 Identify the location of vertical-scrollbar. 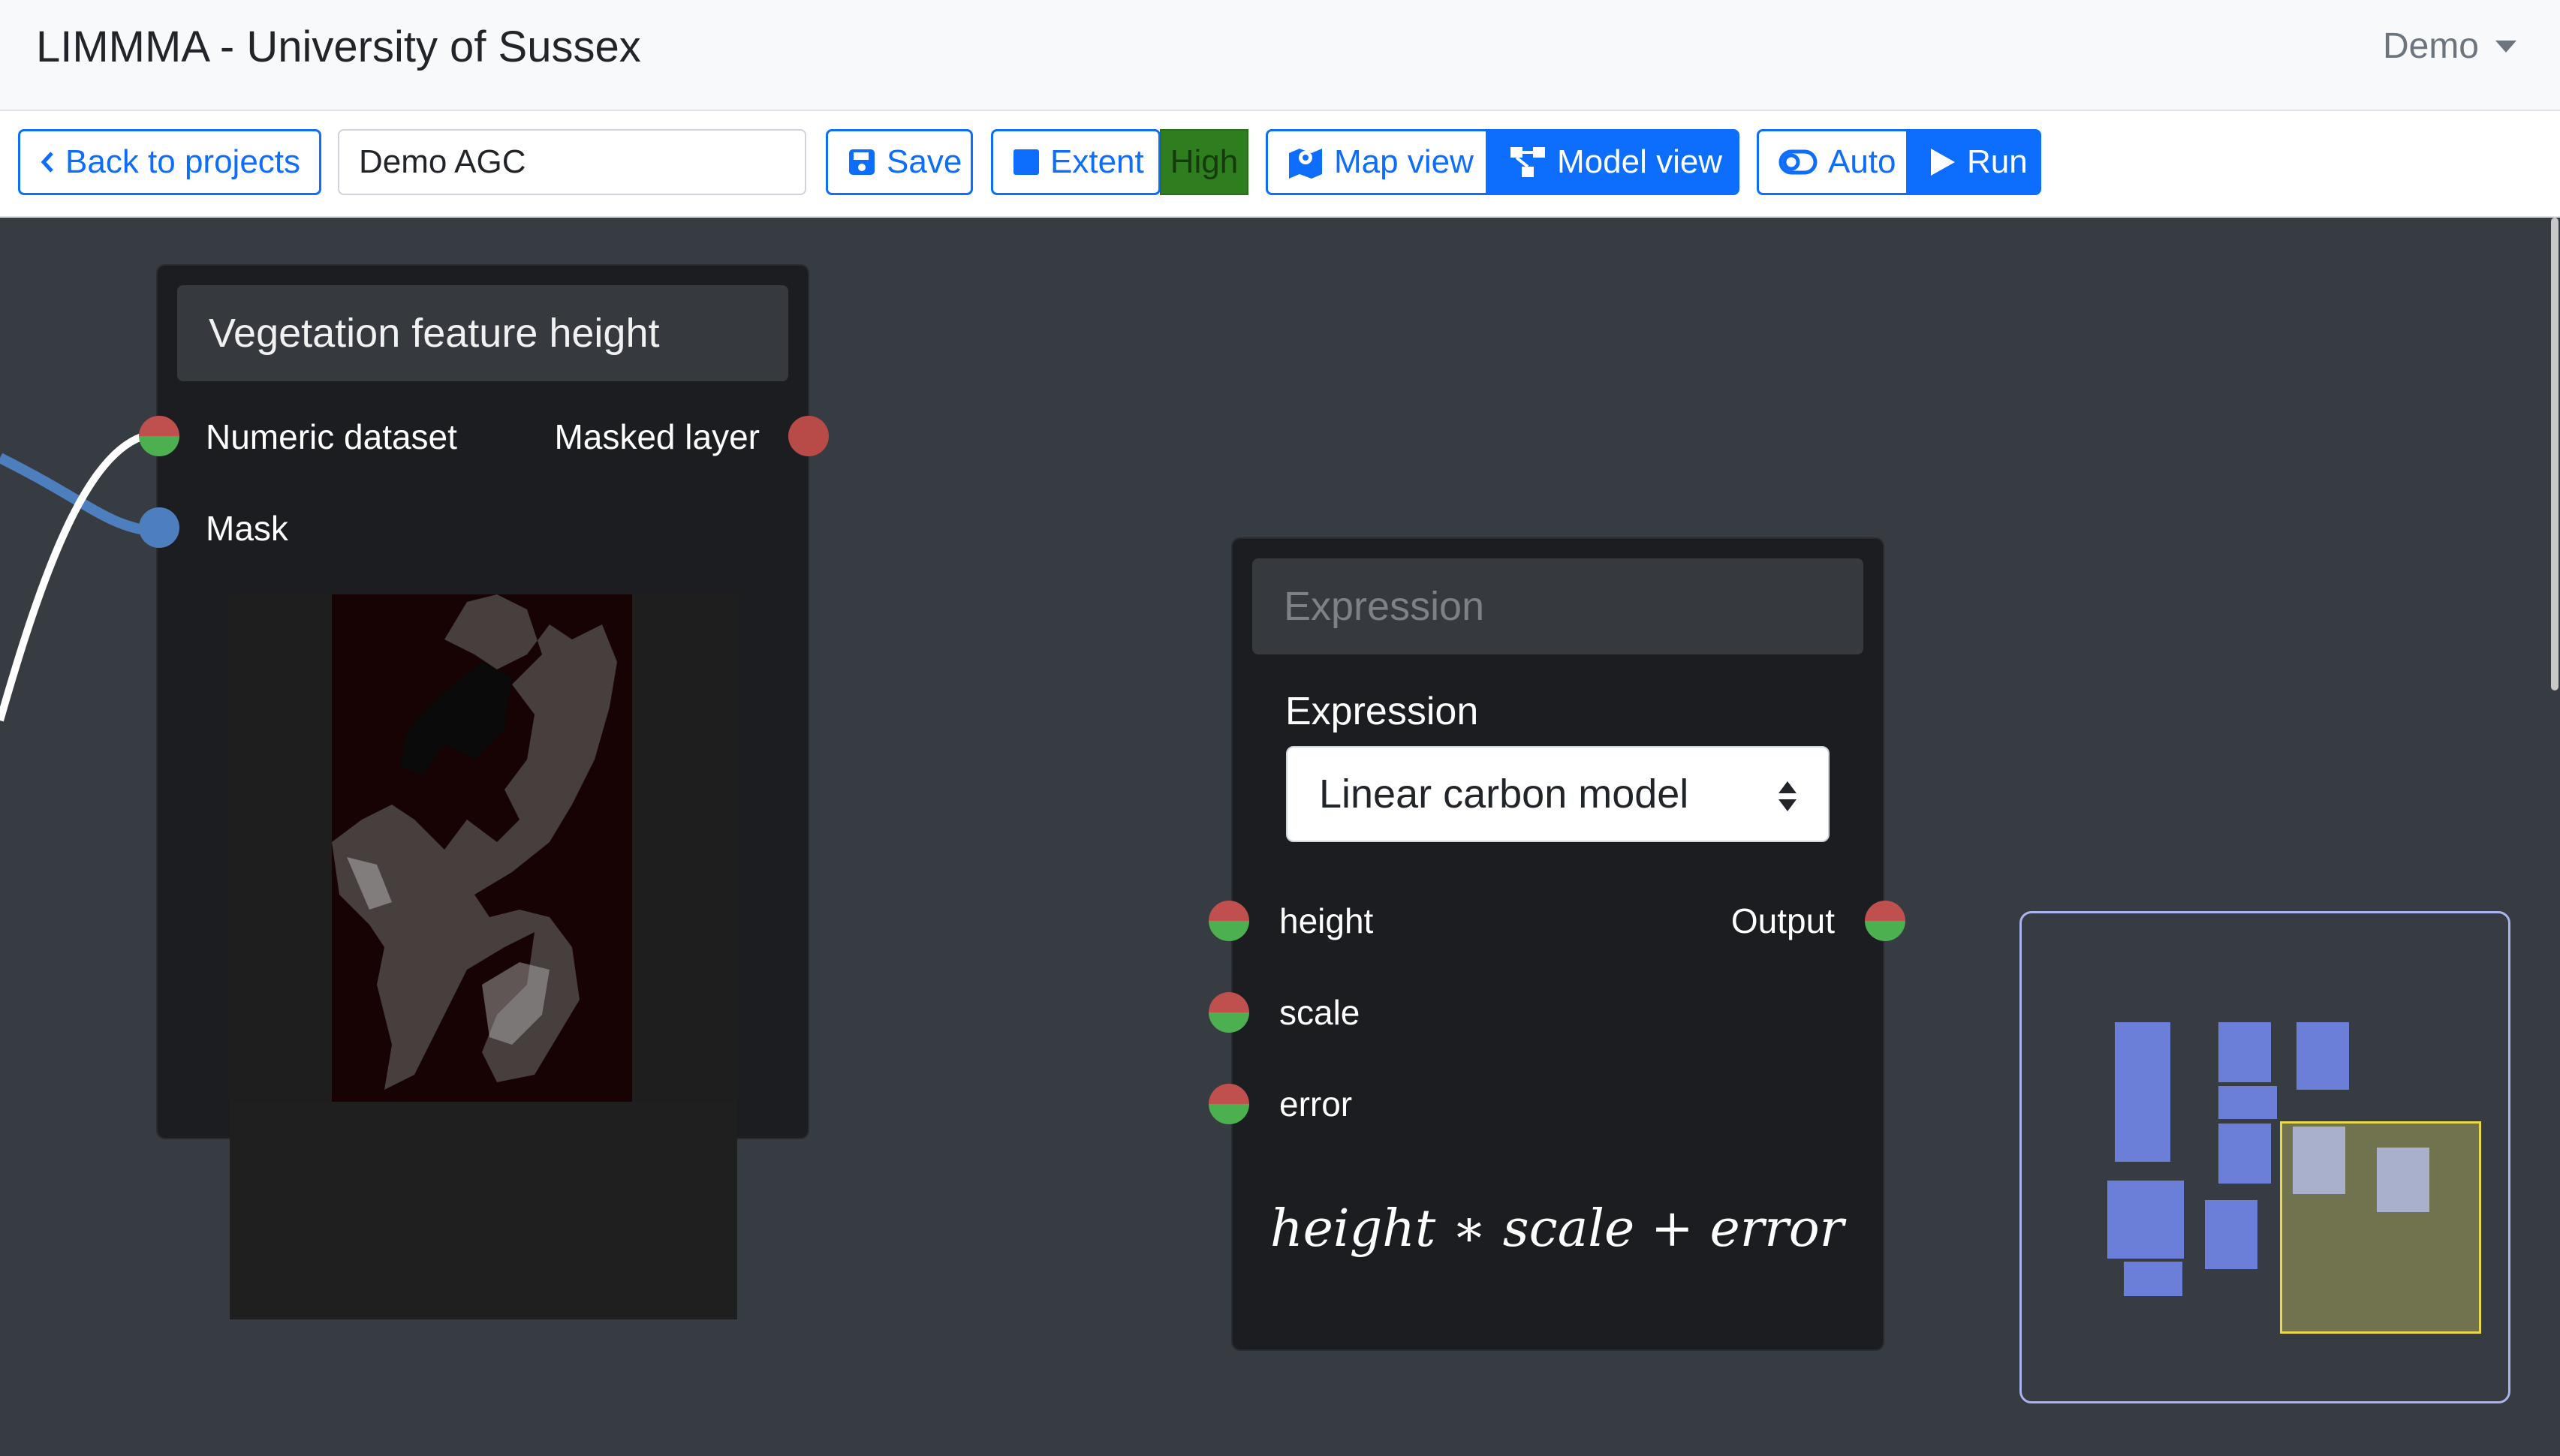
(2554, 454).